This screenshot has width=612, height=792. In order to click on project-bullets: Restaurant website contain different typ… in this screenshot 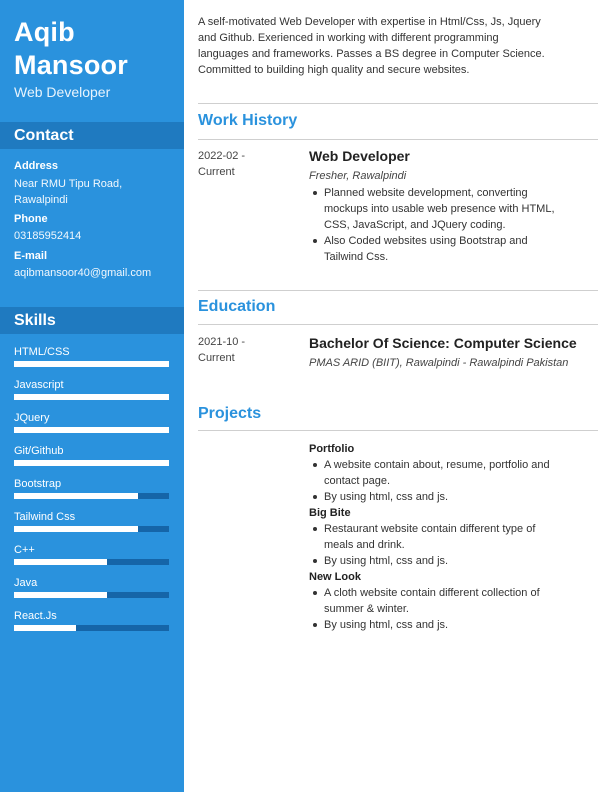, I will do `click(454, 545)`.